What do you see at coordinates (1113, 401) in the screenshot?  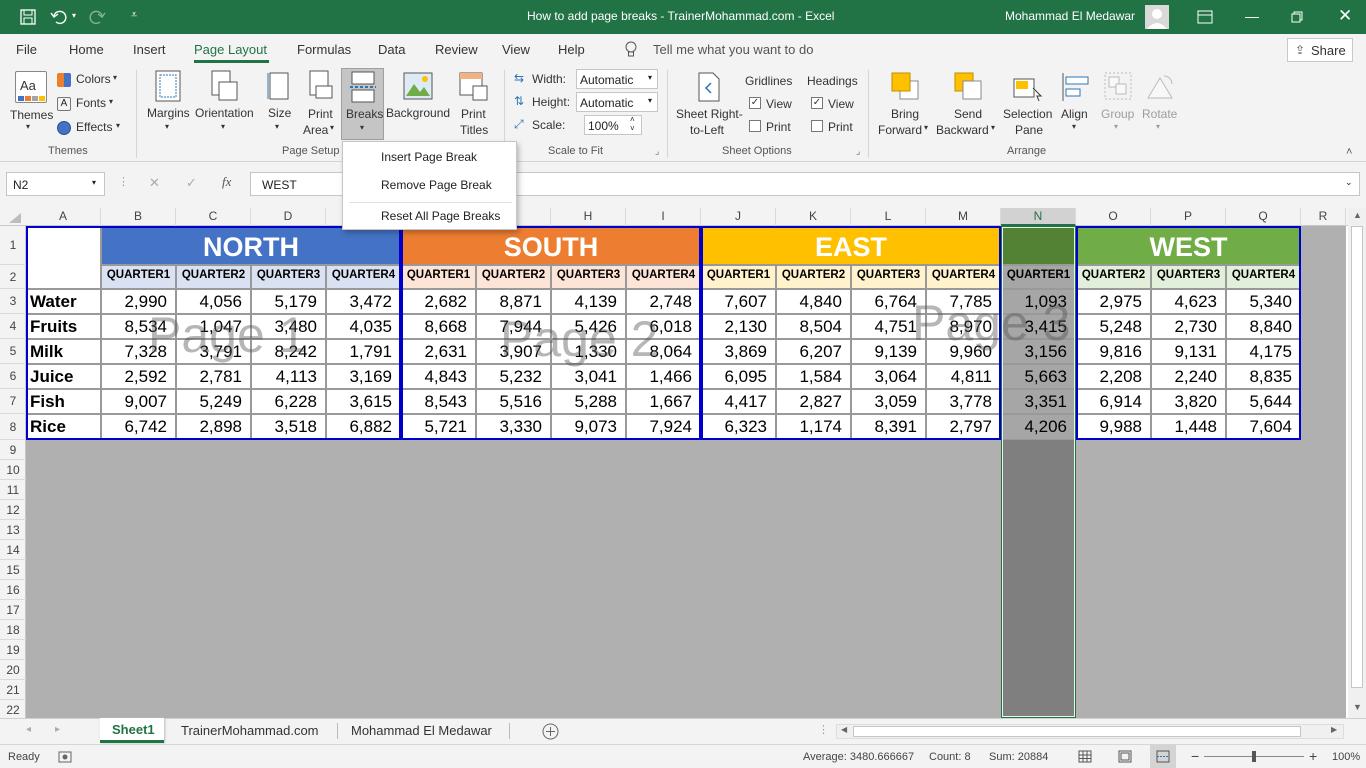 I see `table-cell: 6,914` at bounding box center [1113, 401].